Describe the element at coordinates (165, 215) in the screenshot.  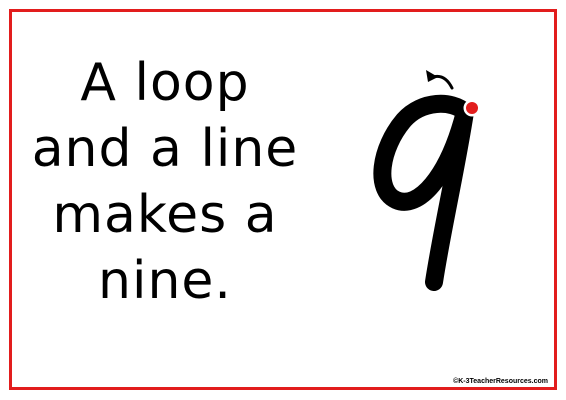
I see `rhyme-line-3: makes a` at that location.